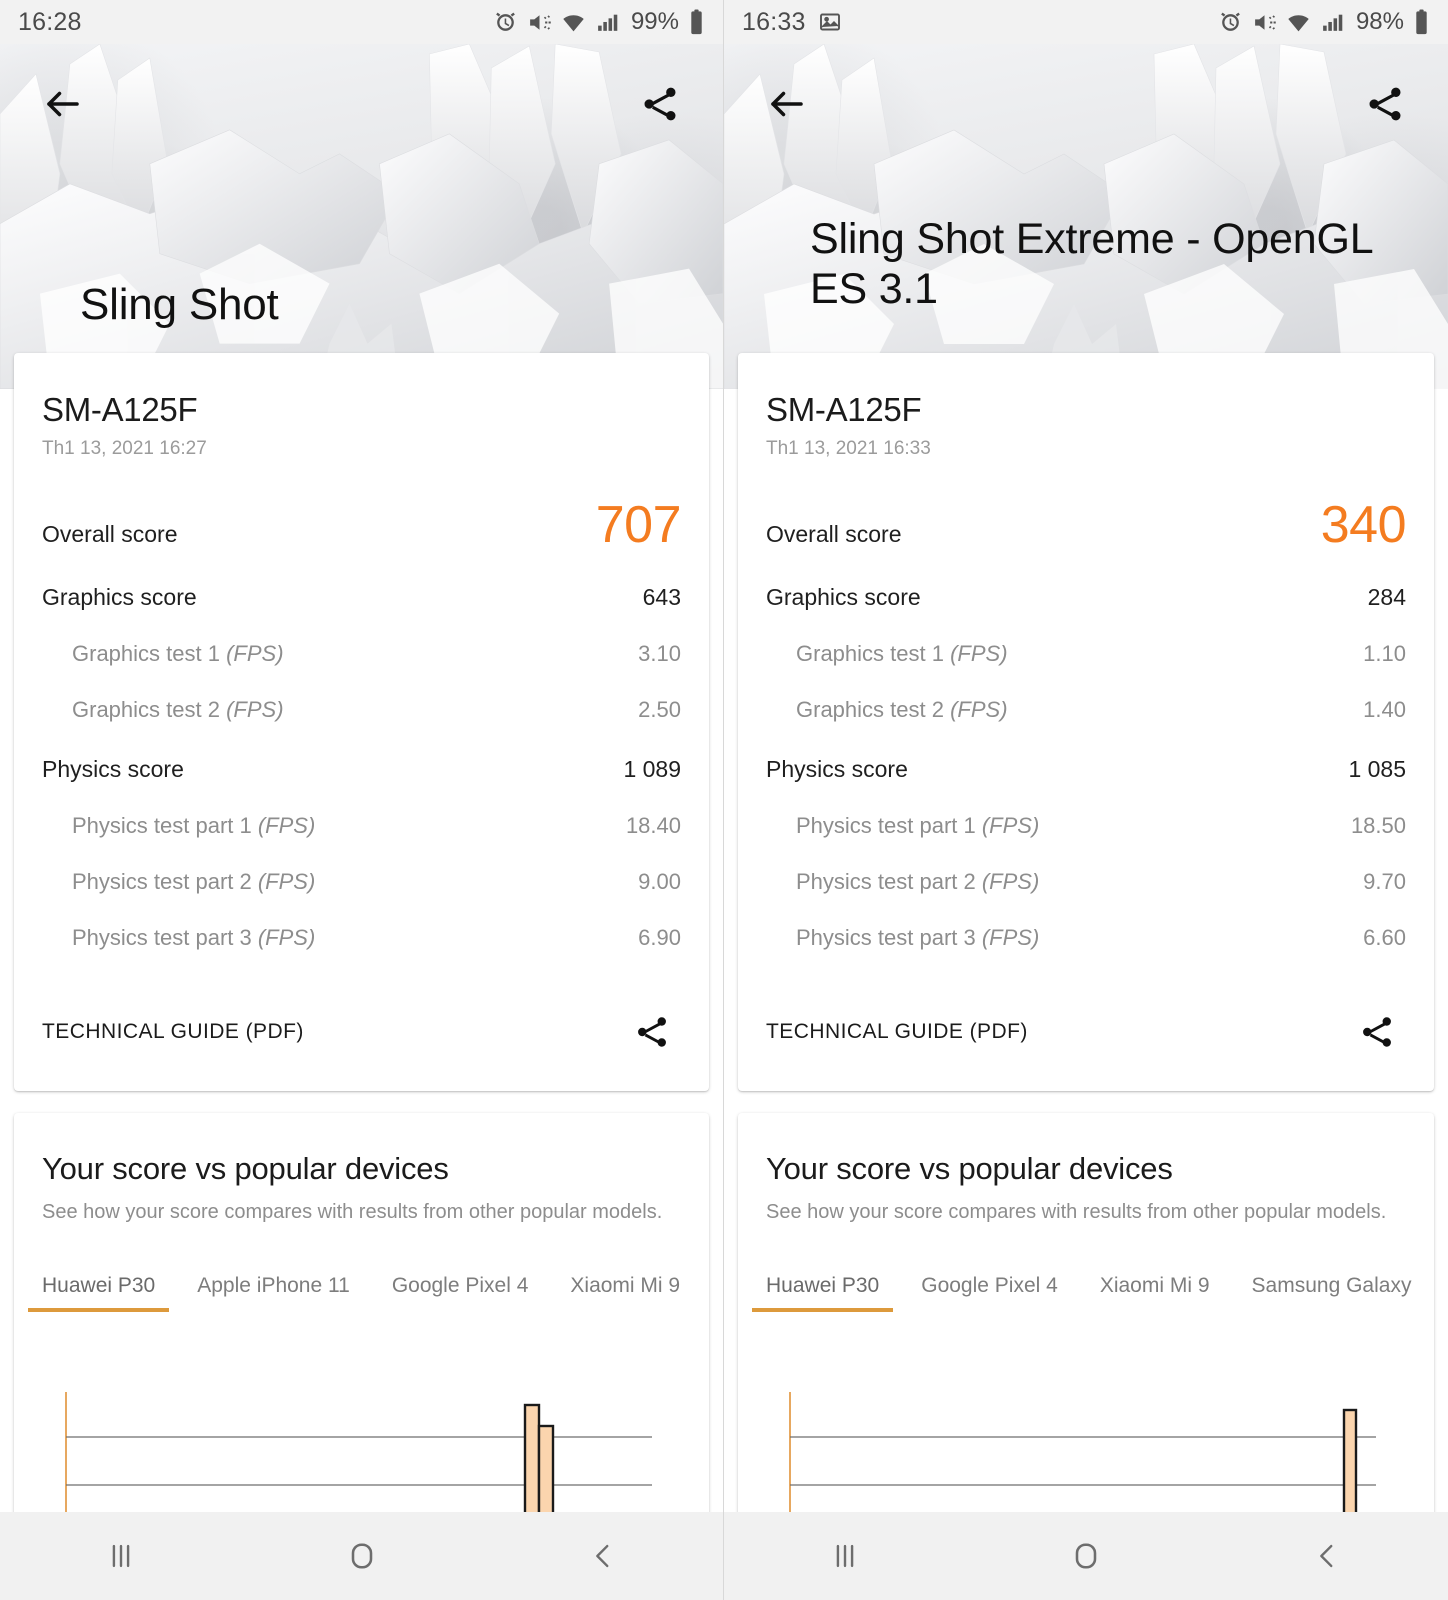  I want to click on score-subrow: Physics test part 1 (FPS) 18.40, so click(361, 826).